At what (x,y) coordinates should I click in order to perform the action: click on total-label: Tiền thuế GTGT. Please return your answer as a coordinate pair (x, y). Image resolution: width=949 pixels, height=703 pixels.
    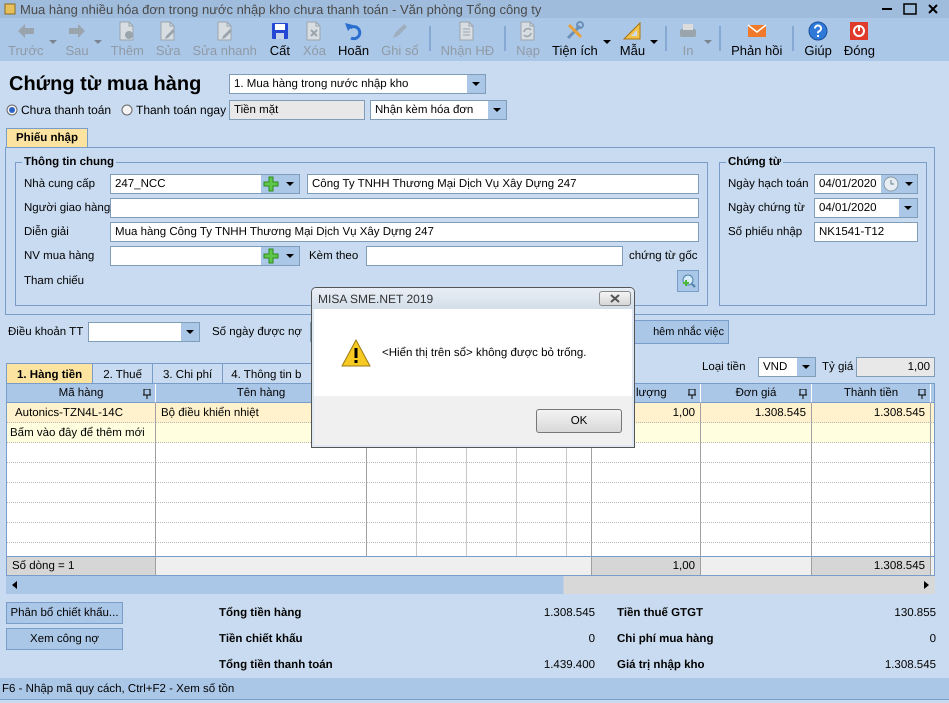
    Looking at the image, I should click on (660, 613).